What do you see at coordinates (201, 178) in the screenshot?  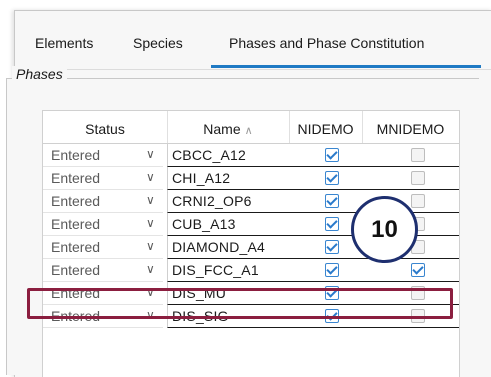 I see `phase-name: CHI_A12` at bounding box center [201, 178].